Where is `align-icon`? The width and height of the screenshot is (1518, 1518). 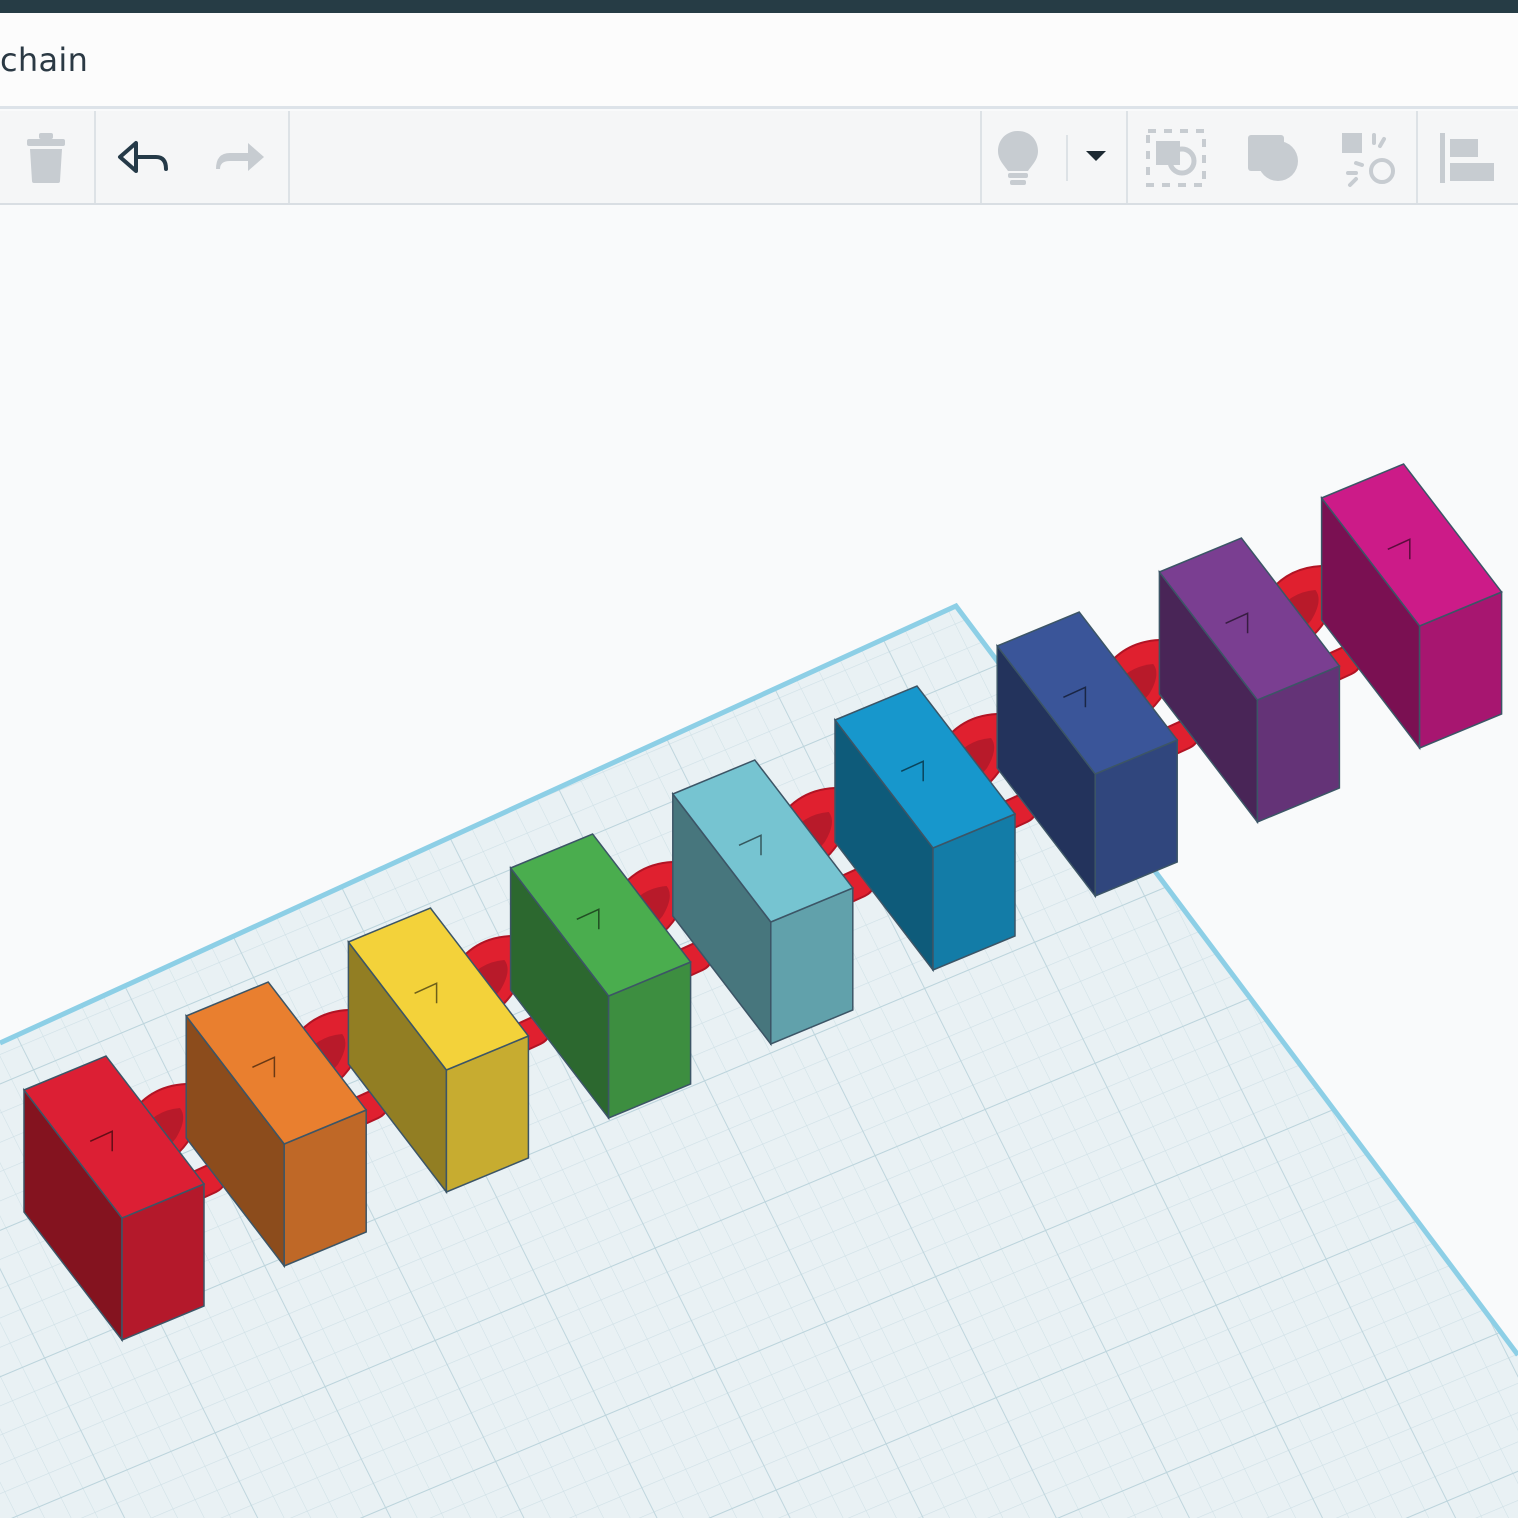
align-icon is located at coordinates (1467, 158).